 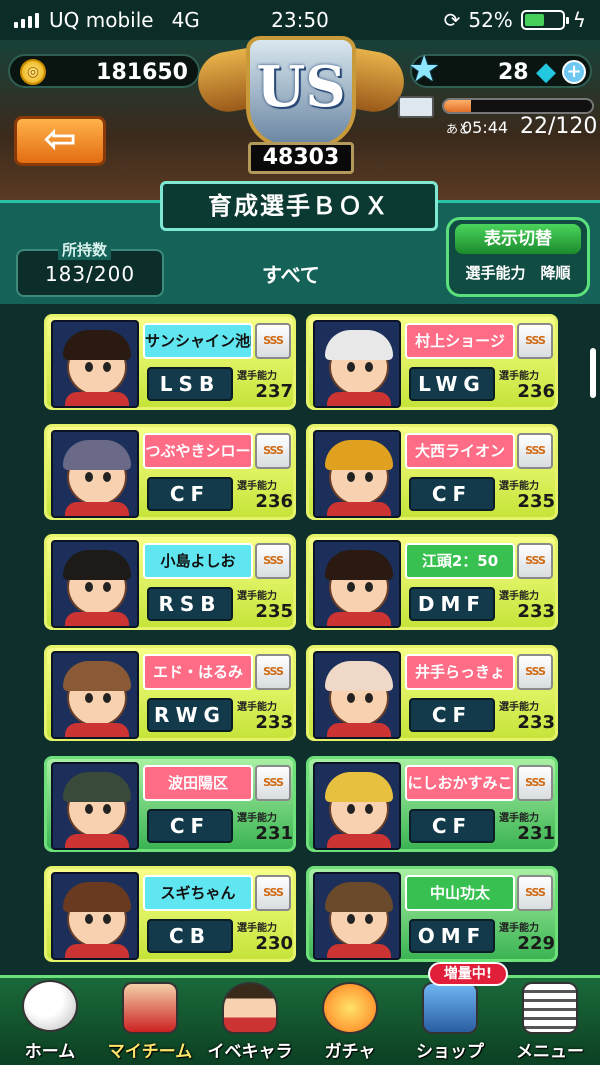 What do you see at coordinates (460, 893) in the screenshot?
I see `player-name: 中山功太` at bounding box center [460, 893].